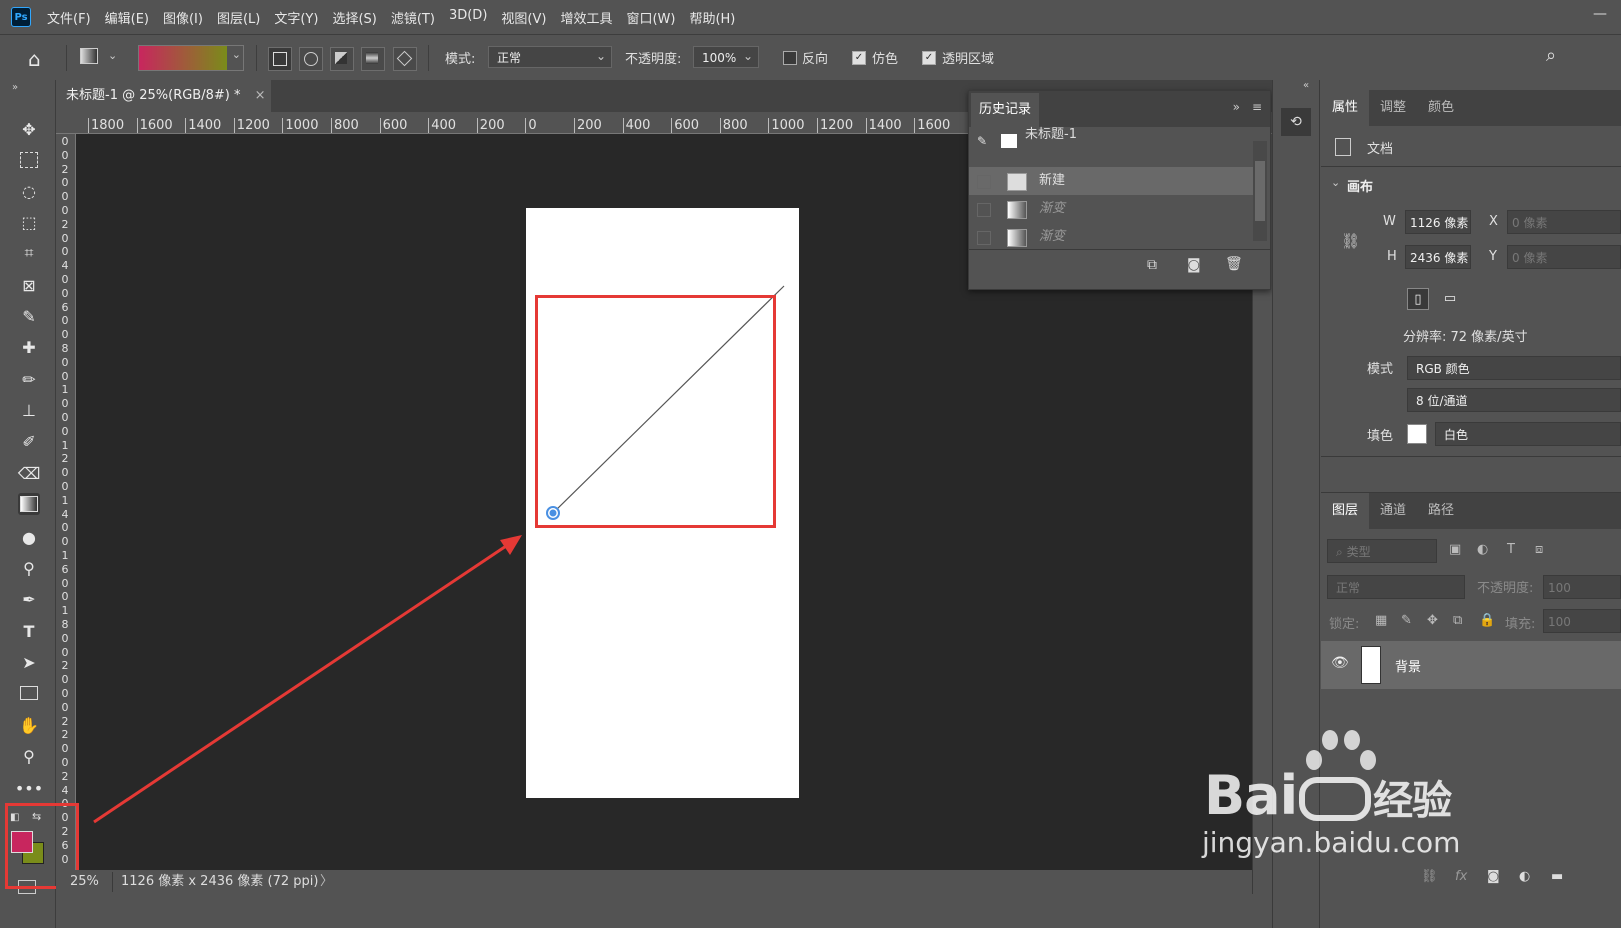  What do you see at coordinates (1493, 876) in the screenshot?
I see `layer-mask-icon: ◙` at bounding box center [1493, 876].